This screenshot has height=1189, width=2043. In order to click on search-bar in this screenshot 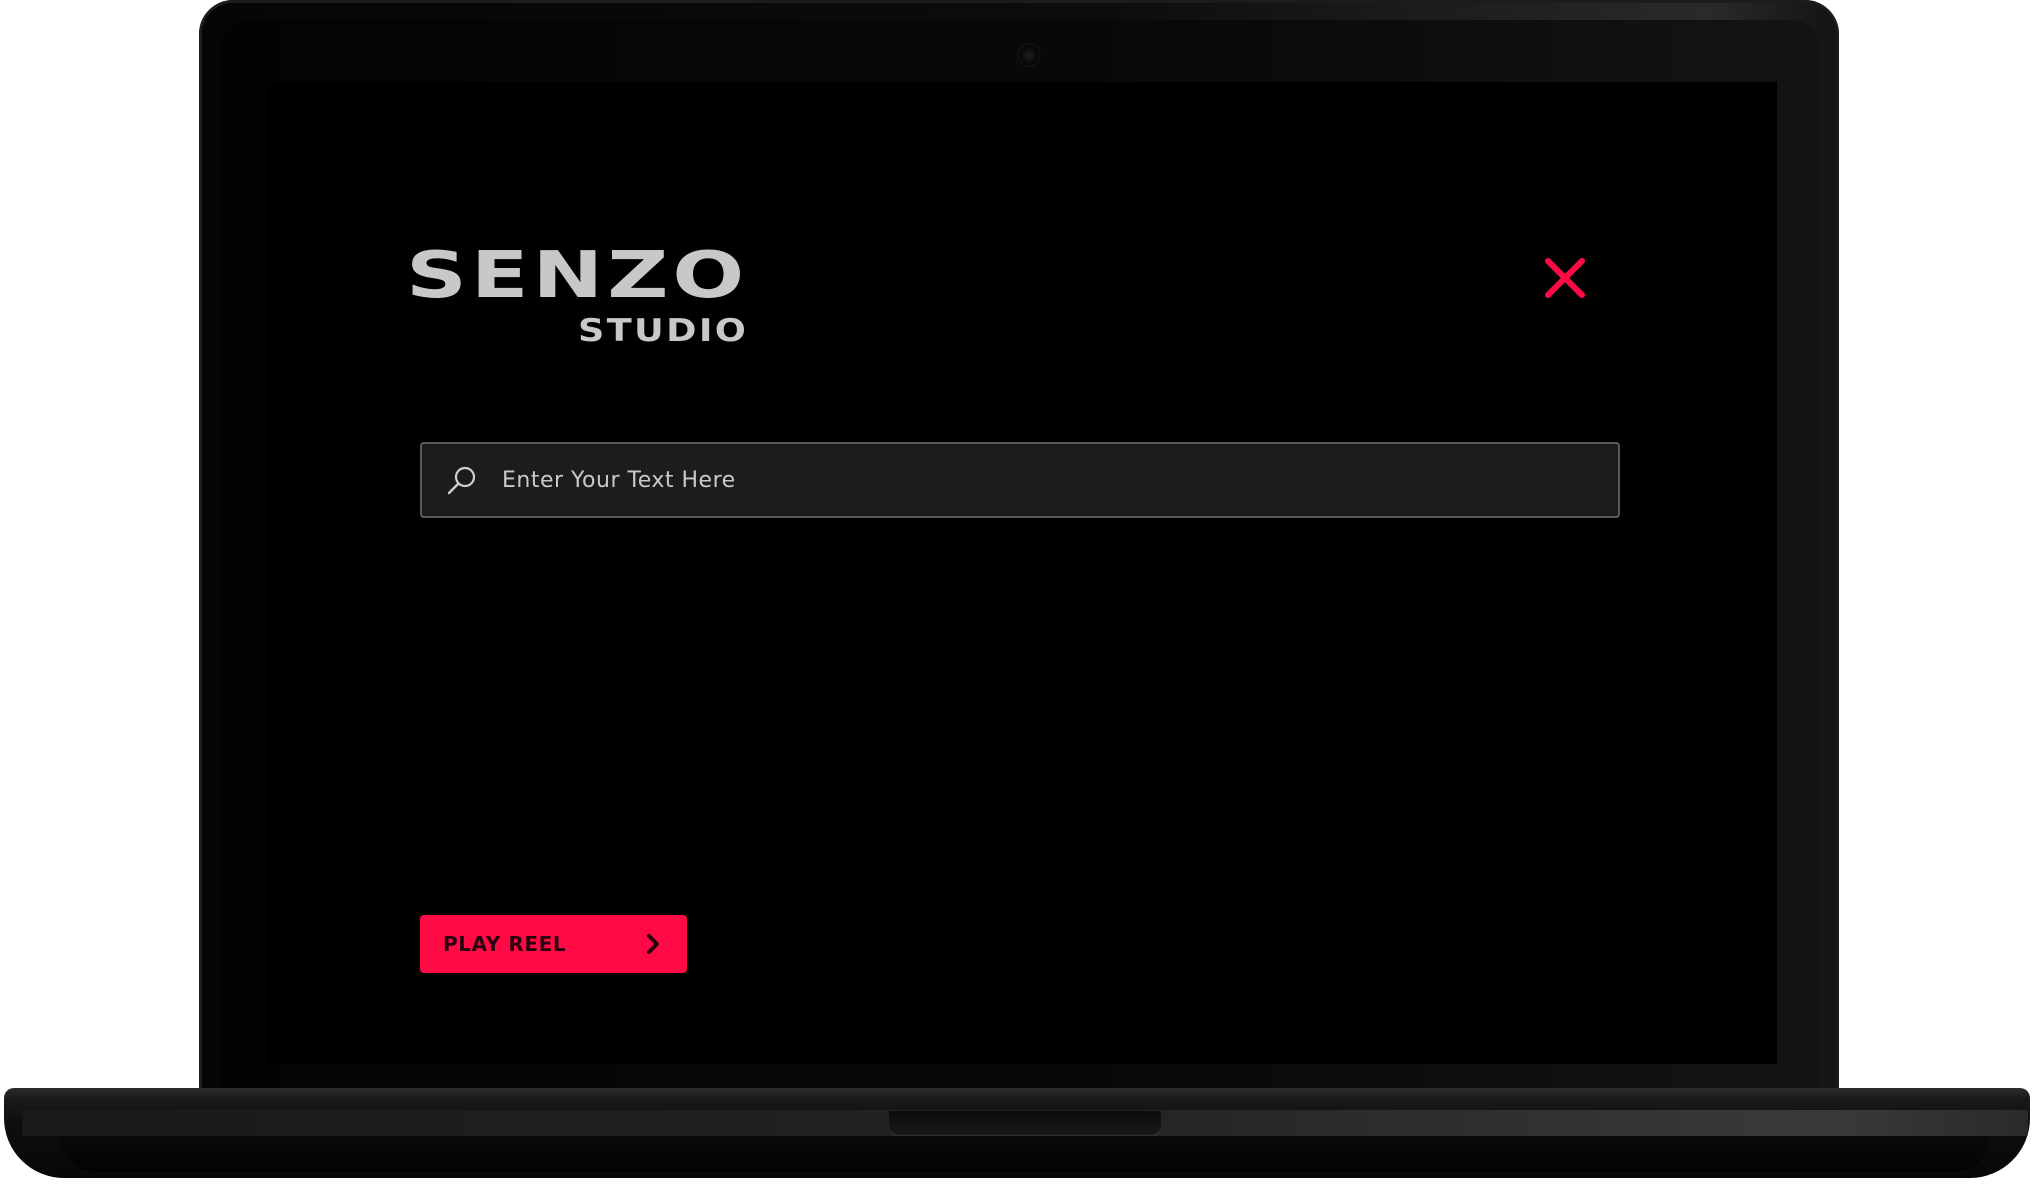, I will do `click(1020, 480)`.